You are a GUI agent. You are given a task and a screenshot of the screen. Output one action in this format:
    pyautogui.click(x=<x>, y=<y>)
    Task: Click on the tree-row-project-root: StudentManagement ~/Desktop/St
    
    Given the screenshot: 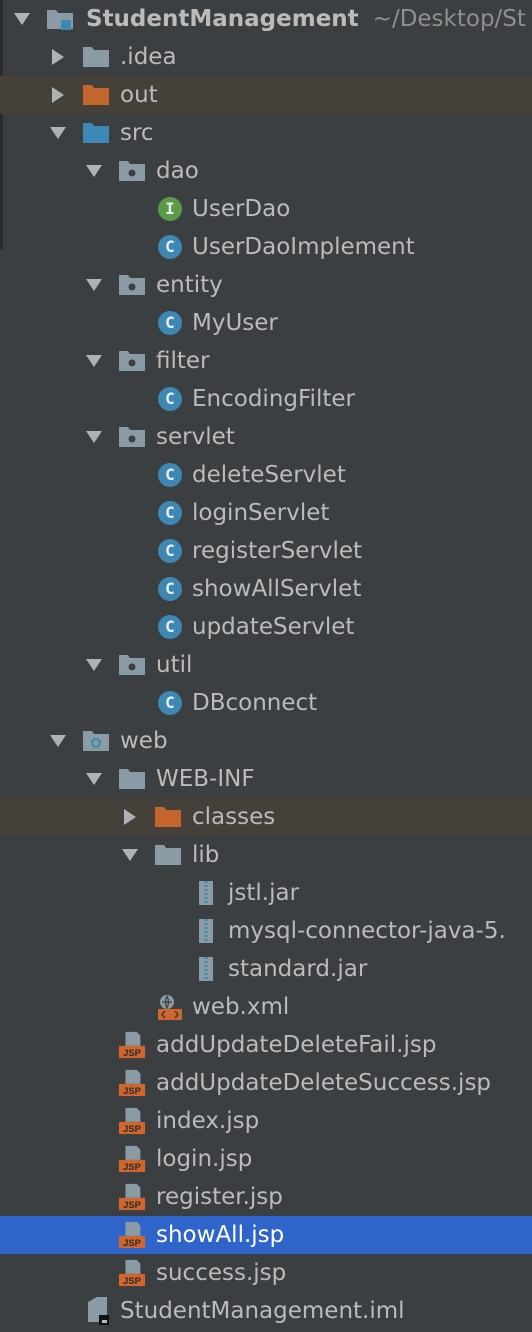 What is the action you would take?
    pyautogui.click(x=266, y=19)
    